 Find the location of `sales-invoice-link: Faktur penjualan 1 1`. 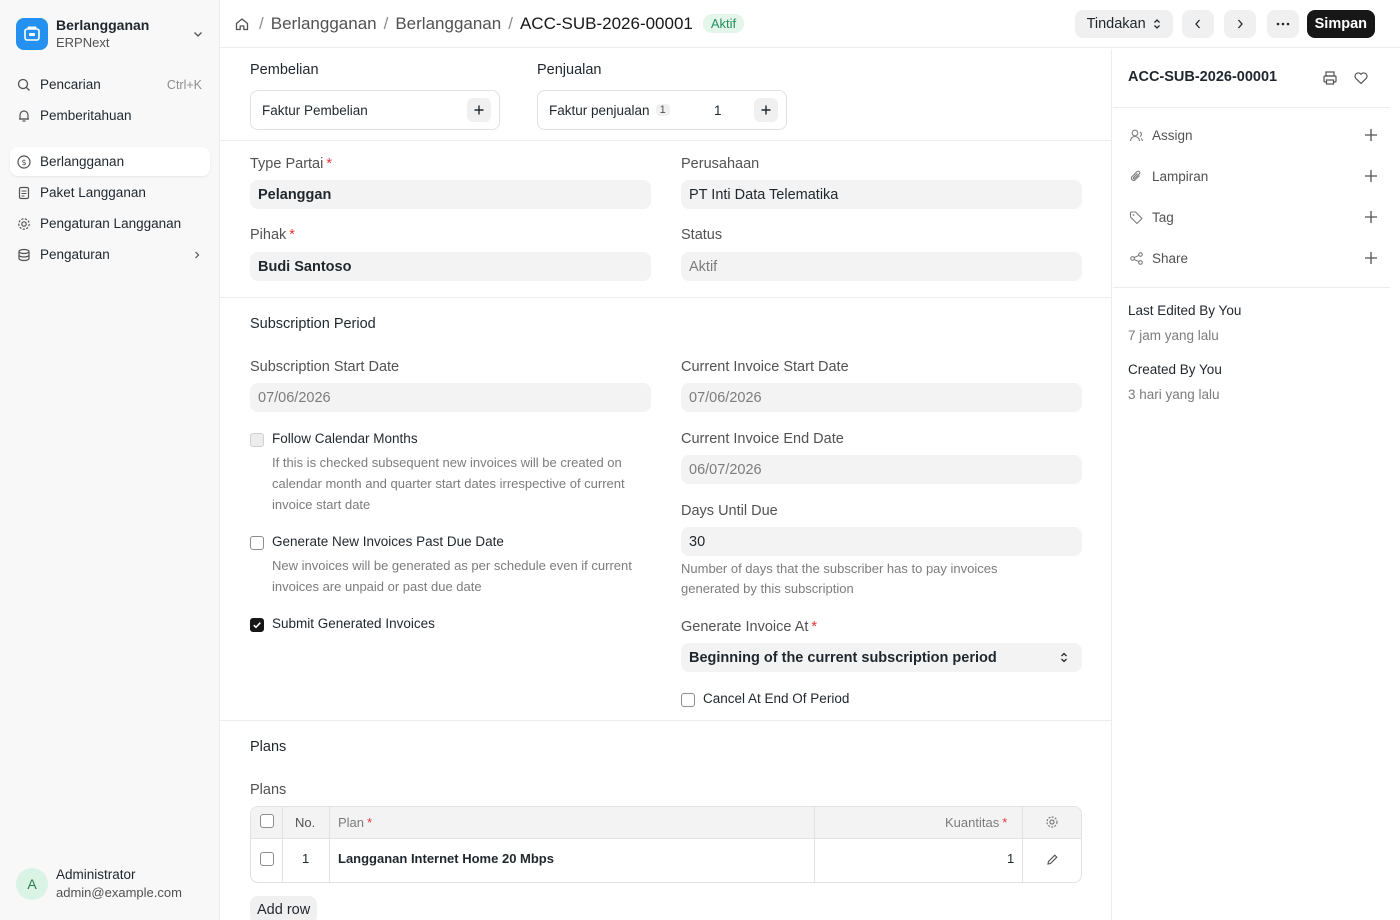

sales-invoice-link: Faktur penjualan 1 1 is located at coordinates (662, 110).